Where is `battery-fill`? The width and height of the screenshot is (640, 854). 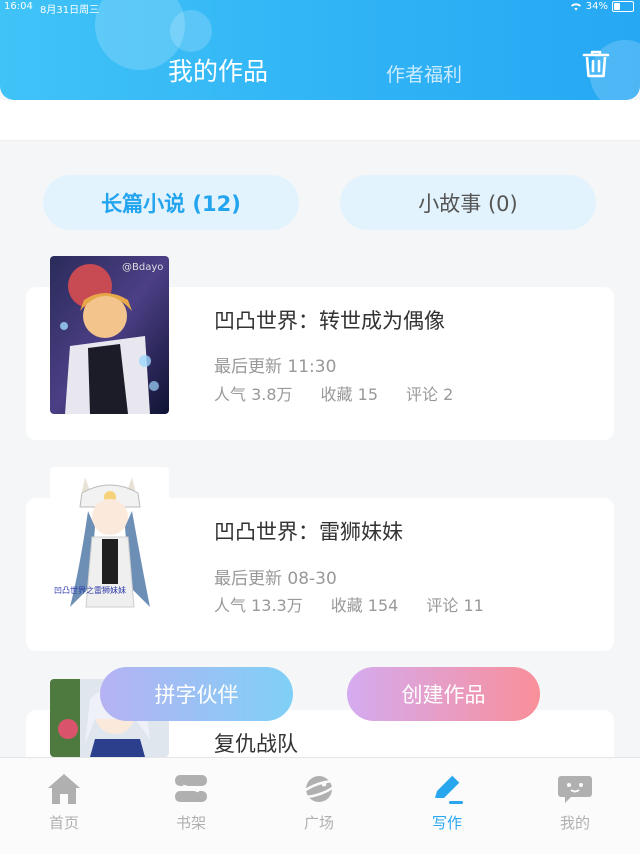 battery-fill is located at coordinates (617, 6).